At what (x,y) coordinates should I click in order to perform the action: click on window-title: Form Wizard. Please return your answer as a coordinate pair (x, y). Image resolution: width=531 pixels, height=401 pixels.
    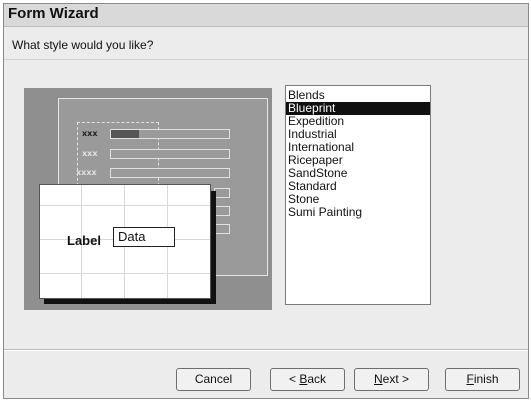
    Looking at the image, I should click on (53, 13).